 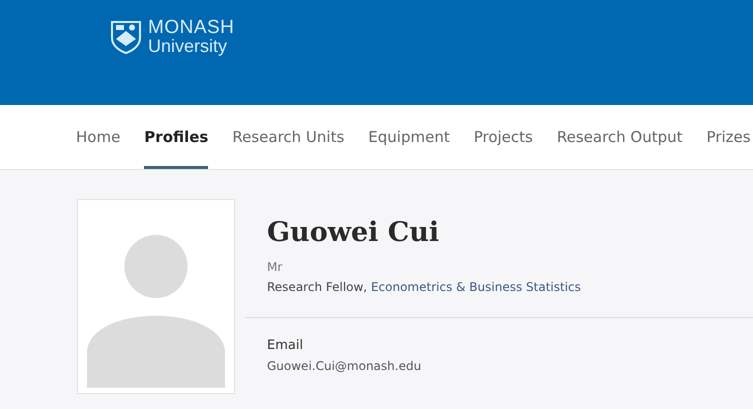 What do you see at coordinates (288, 137) in the screenshot?
I see `nav-tab: Research Units` at bounding box center [288, 137].